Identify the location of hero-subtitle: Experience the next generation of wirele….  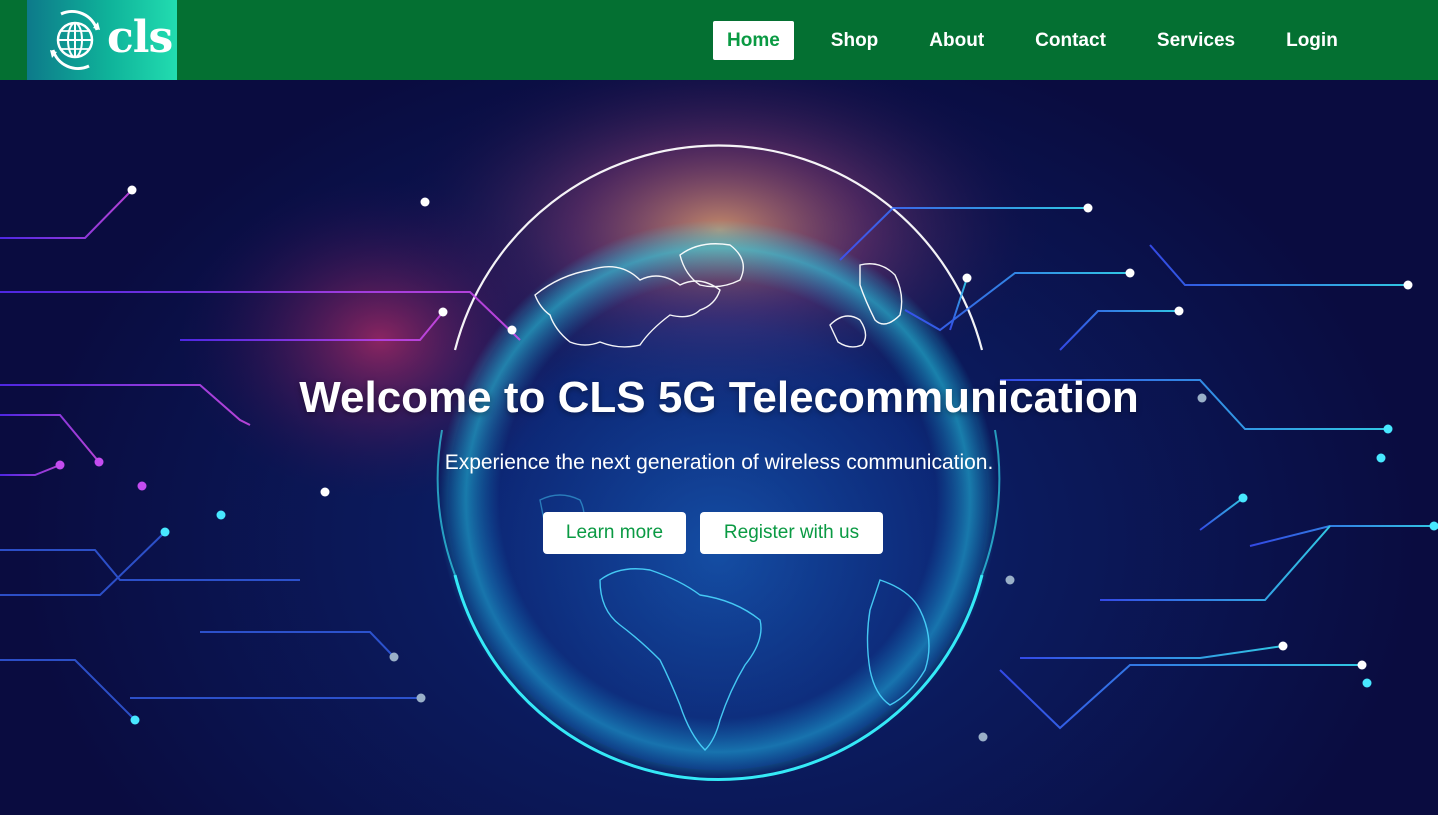
(719, 462).